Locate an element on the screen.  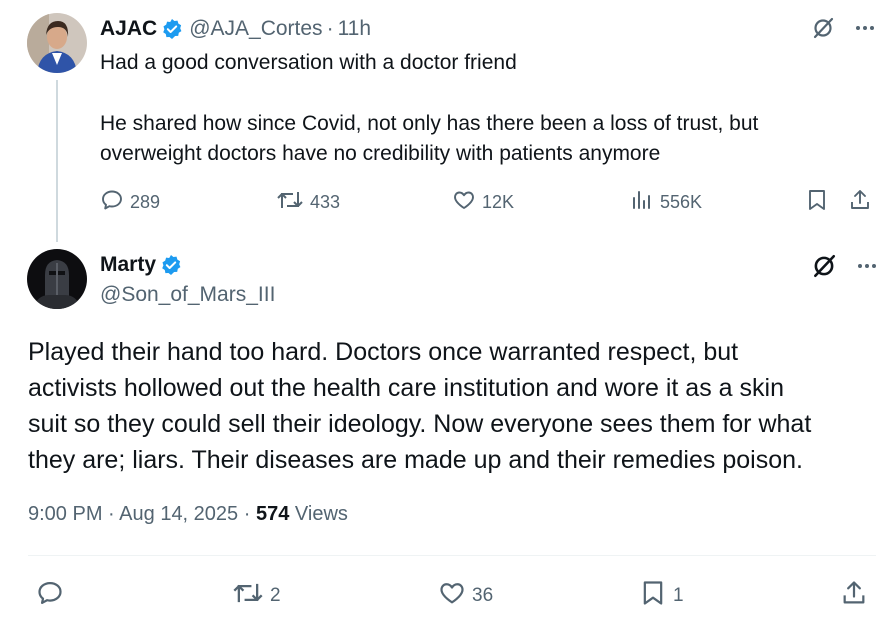
timestamp: 11h is located at coordinates (354, 29).